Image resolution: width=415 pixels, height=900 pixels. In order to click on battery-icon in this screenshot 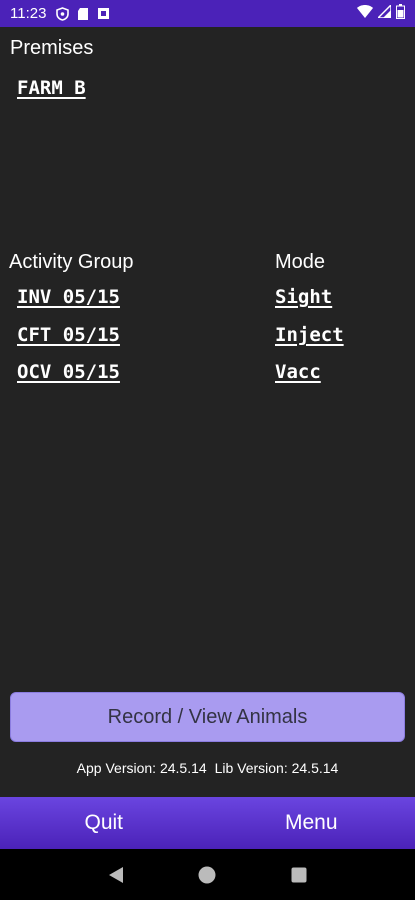, I will do `click(400, 13)`.